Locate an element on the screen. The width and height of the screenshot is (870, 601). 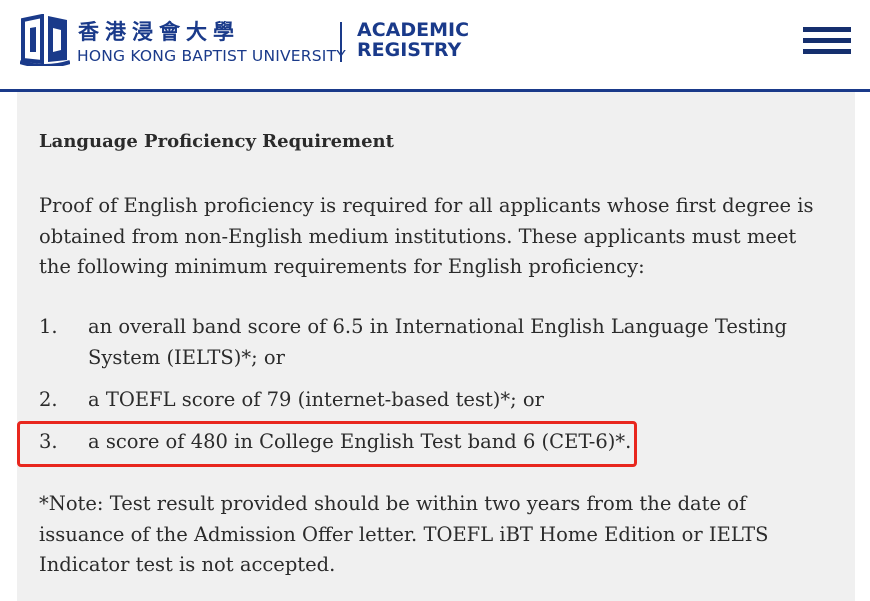
header-divider is located at coordinates (341, 42).